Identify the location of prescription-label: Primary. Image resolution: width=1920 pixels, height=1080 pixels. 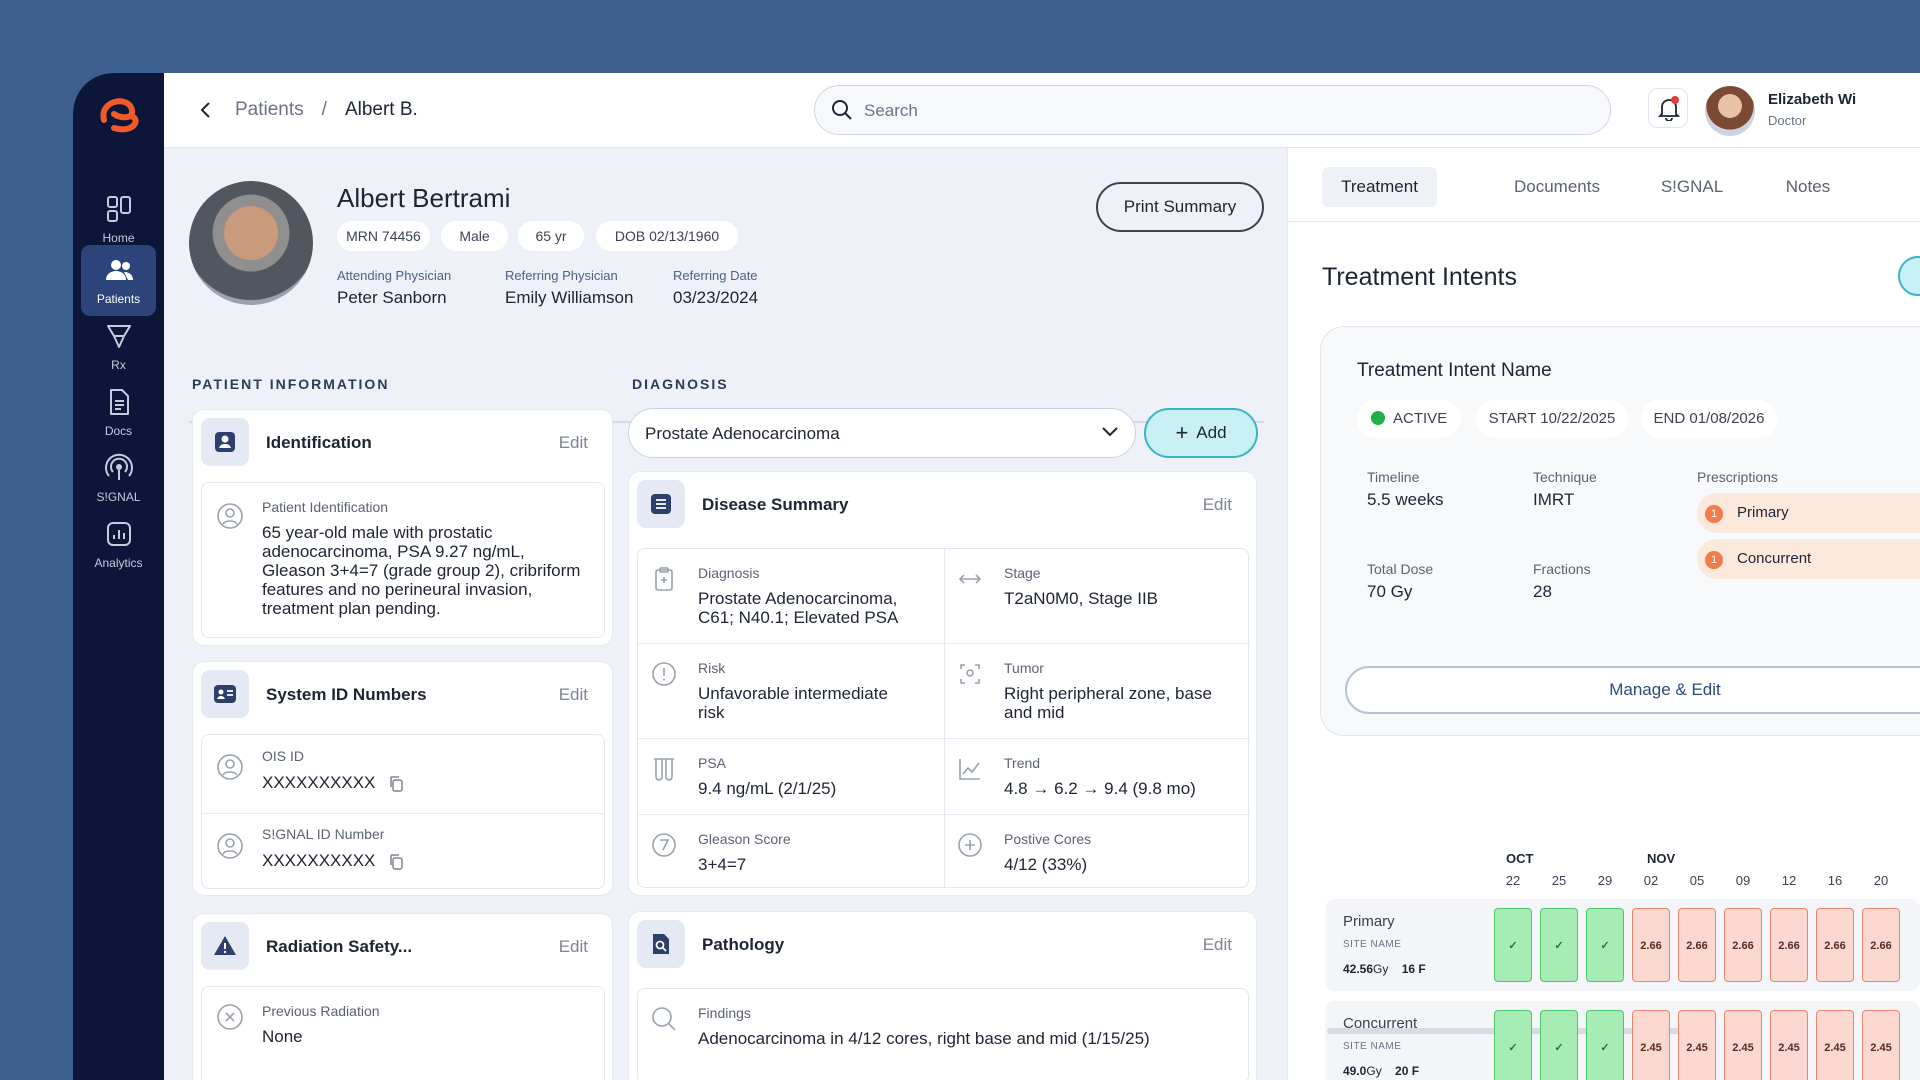
(1763, 512).